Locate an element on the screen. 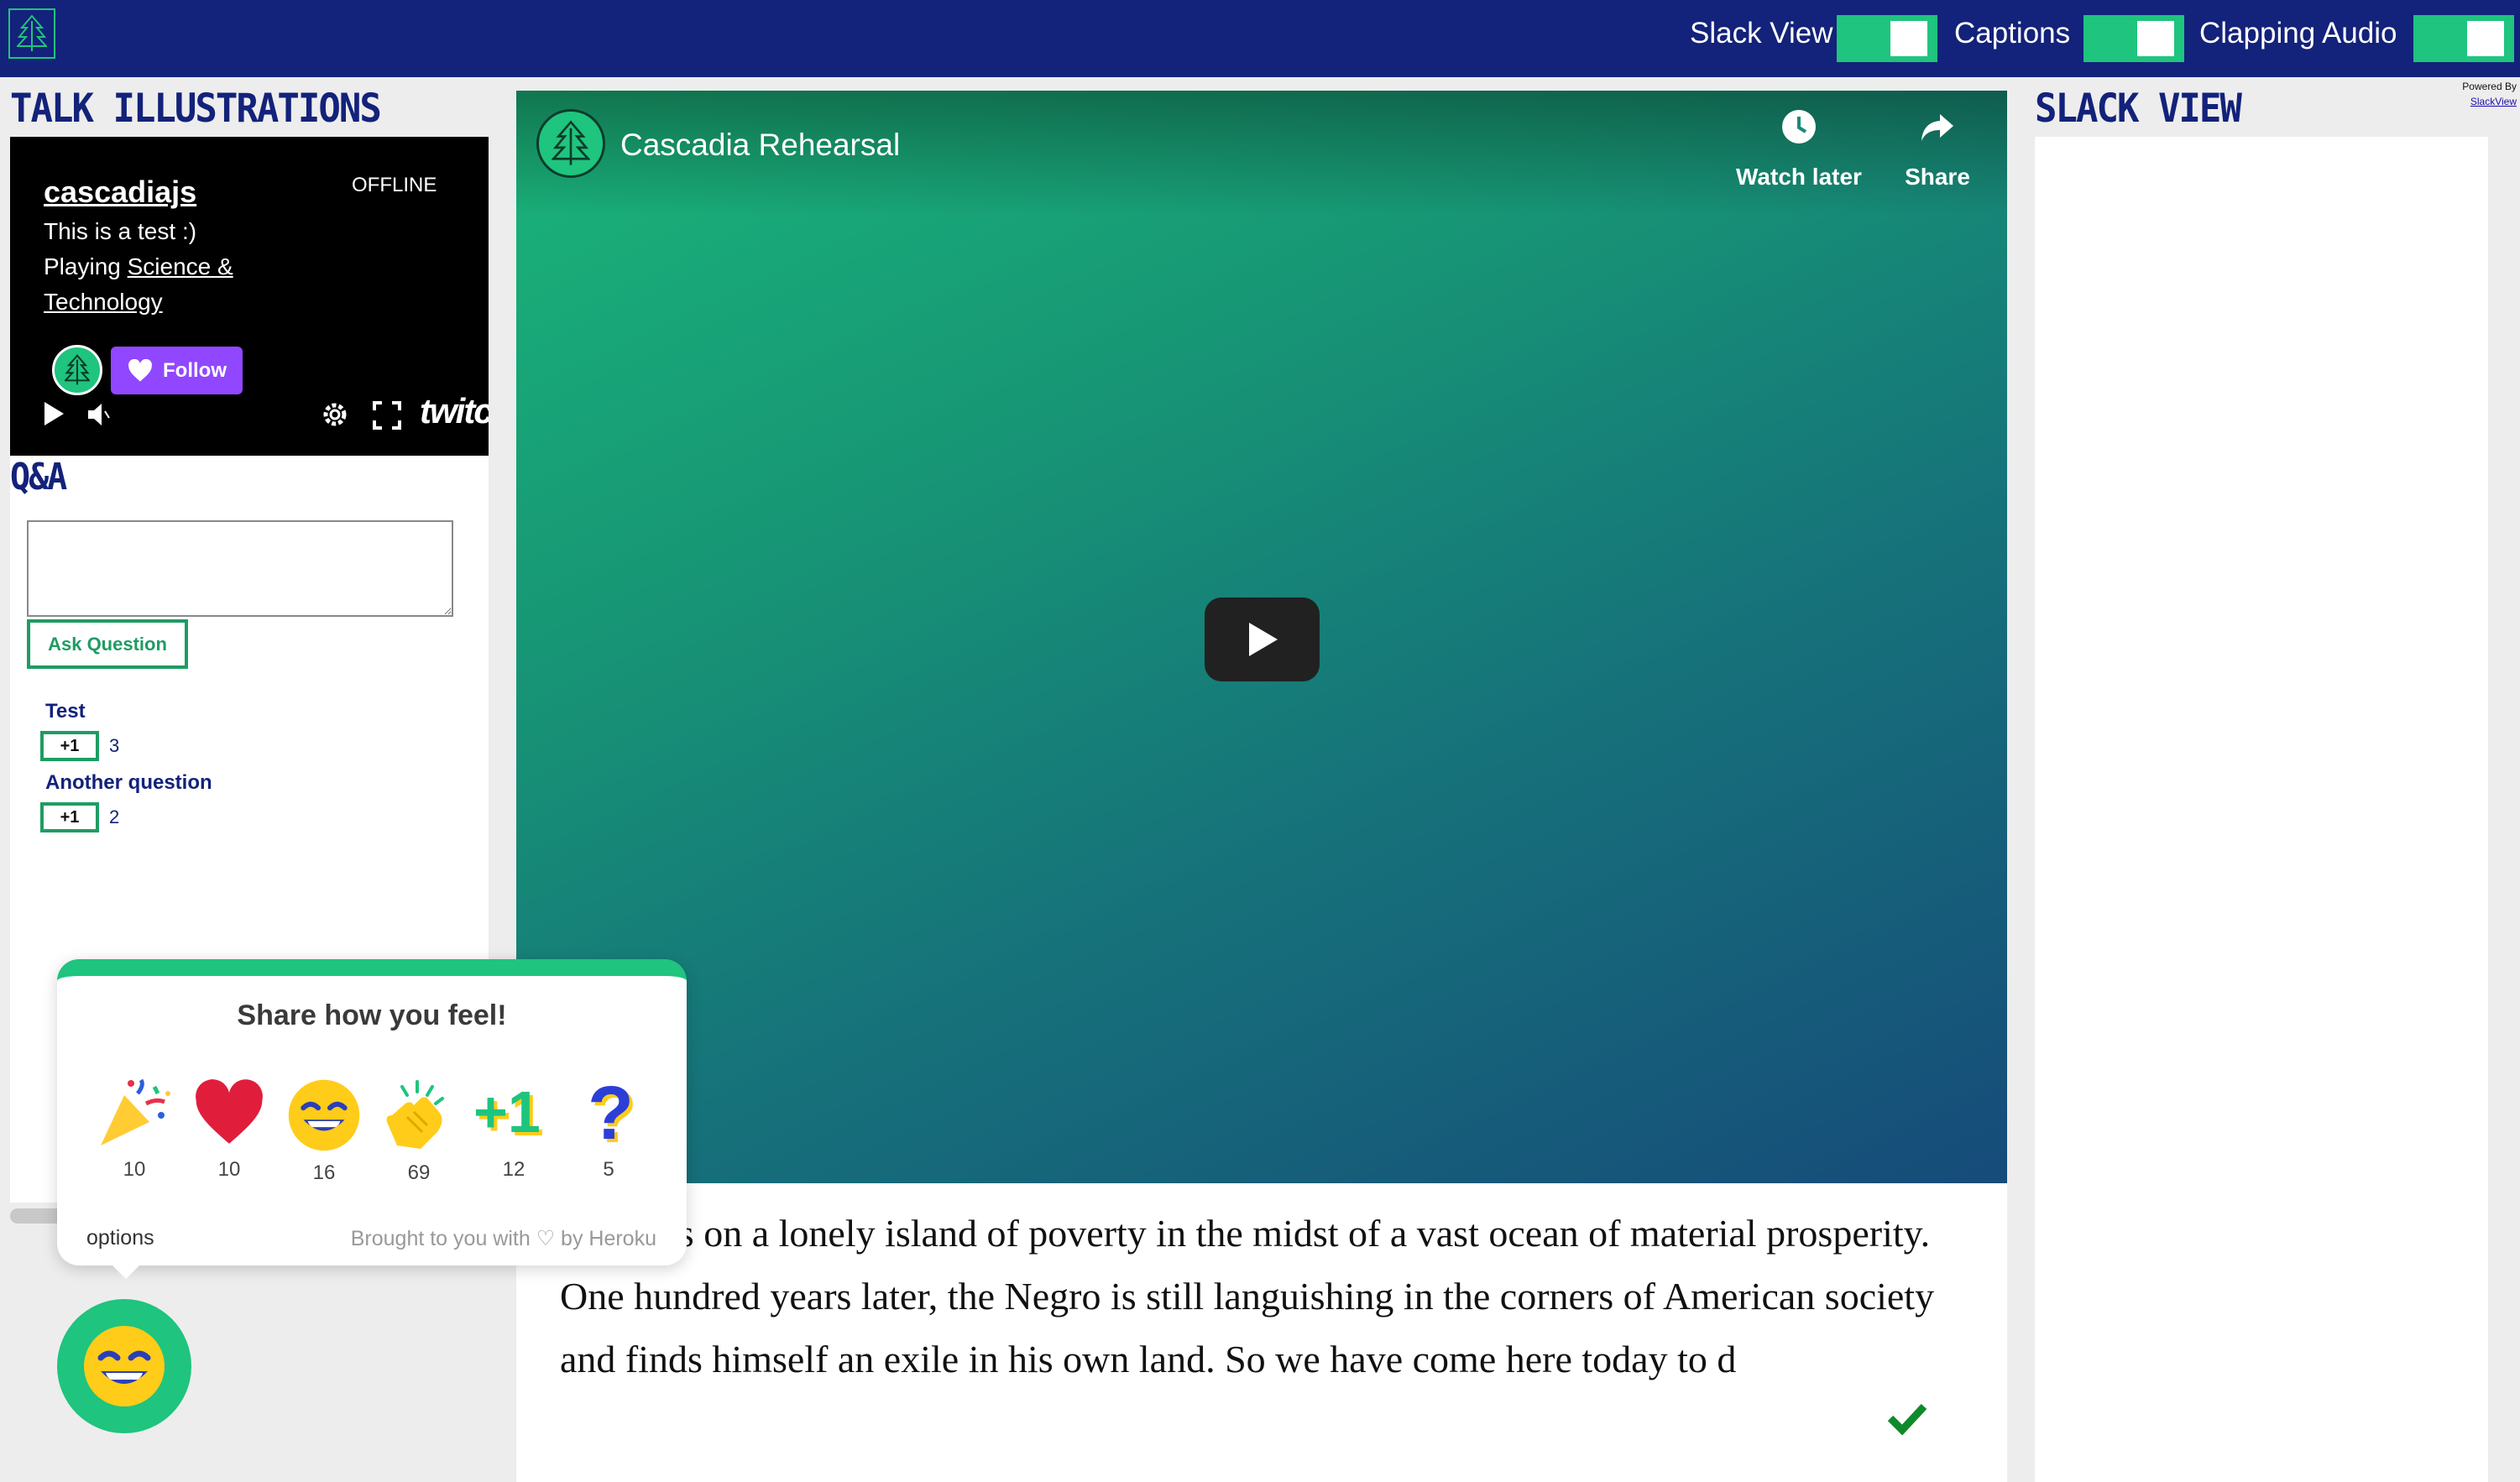 The width and height of the screenshot is (2520, 1482). avatar is located at coordinates (77, 370).